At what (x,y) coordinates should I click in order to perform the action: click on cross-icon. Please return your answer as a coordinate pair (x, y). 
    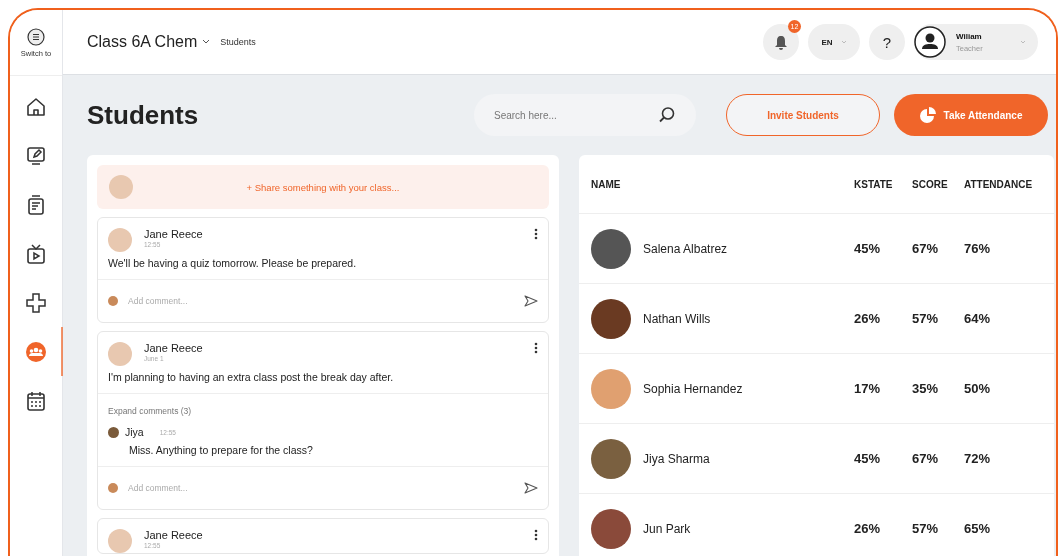
    Looking at the image, I should click on (36, 302).